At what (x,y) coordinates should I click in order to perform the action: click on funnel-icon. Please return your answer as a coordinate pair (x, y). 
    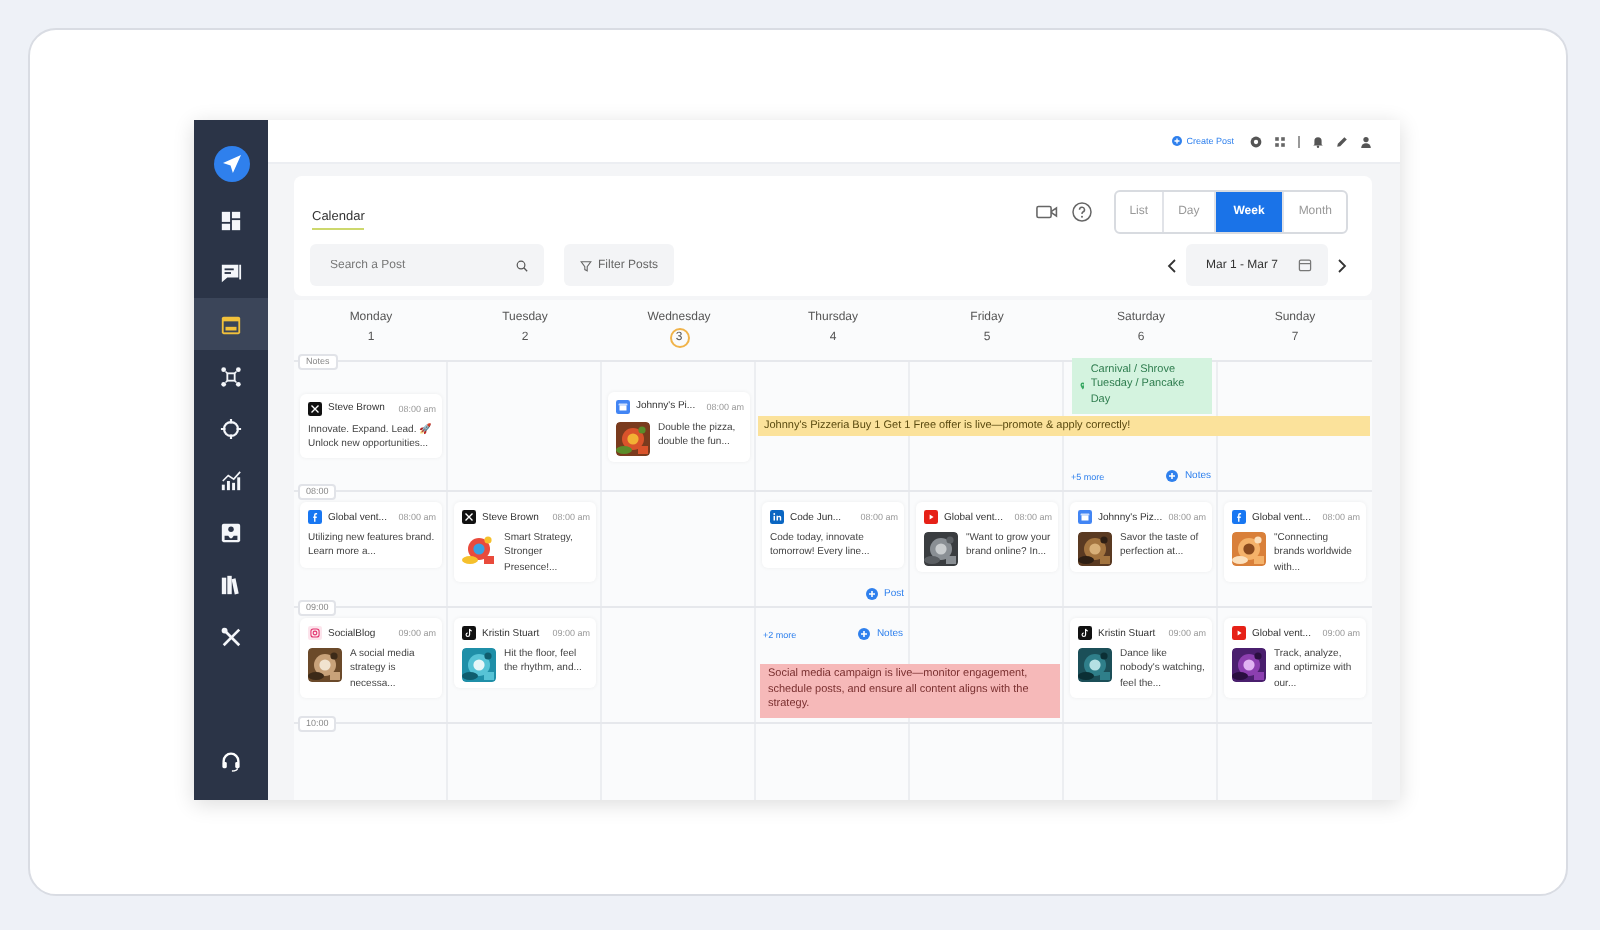
    Looking at the image, I should click on (586, 265).